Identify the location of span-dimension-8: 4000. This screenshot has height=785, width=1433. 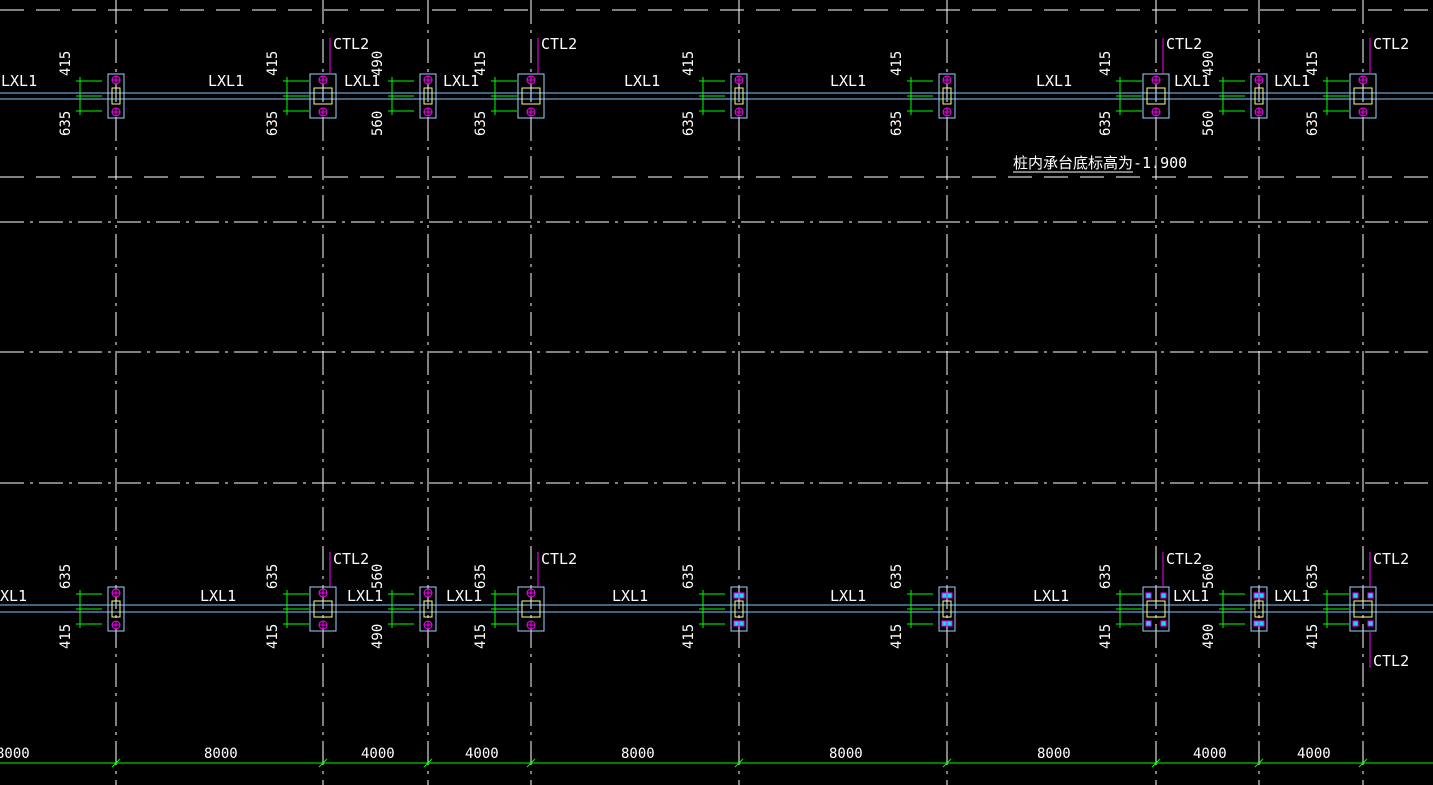
(1210, 754).